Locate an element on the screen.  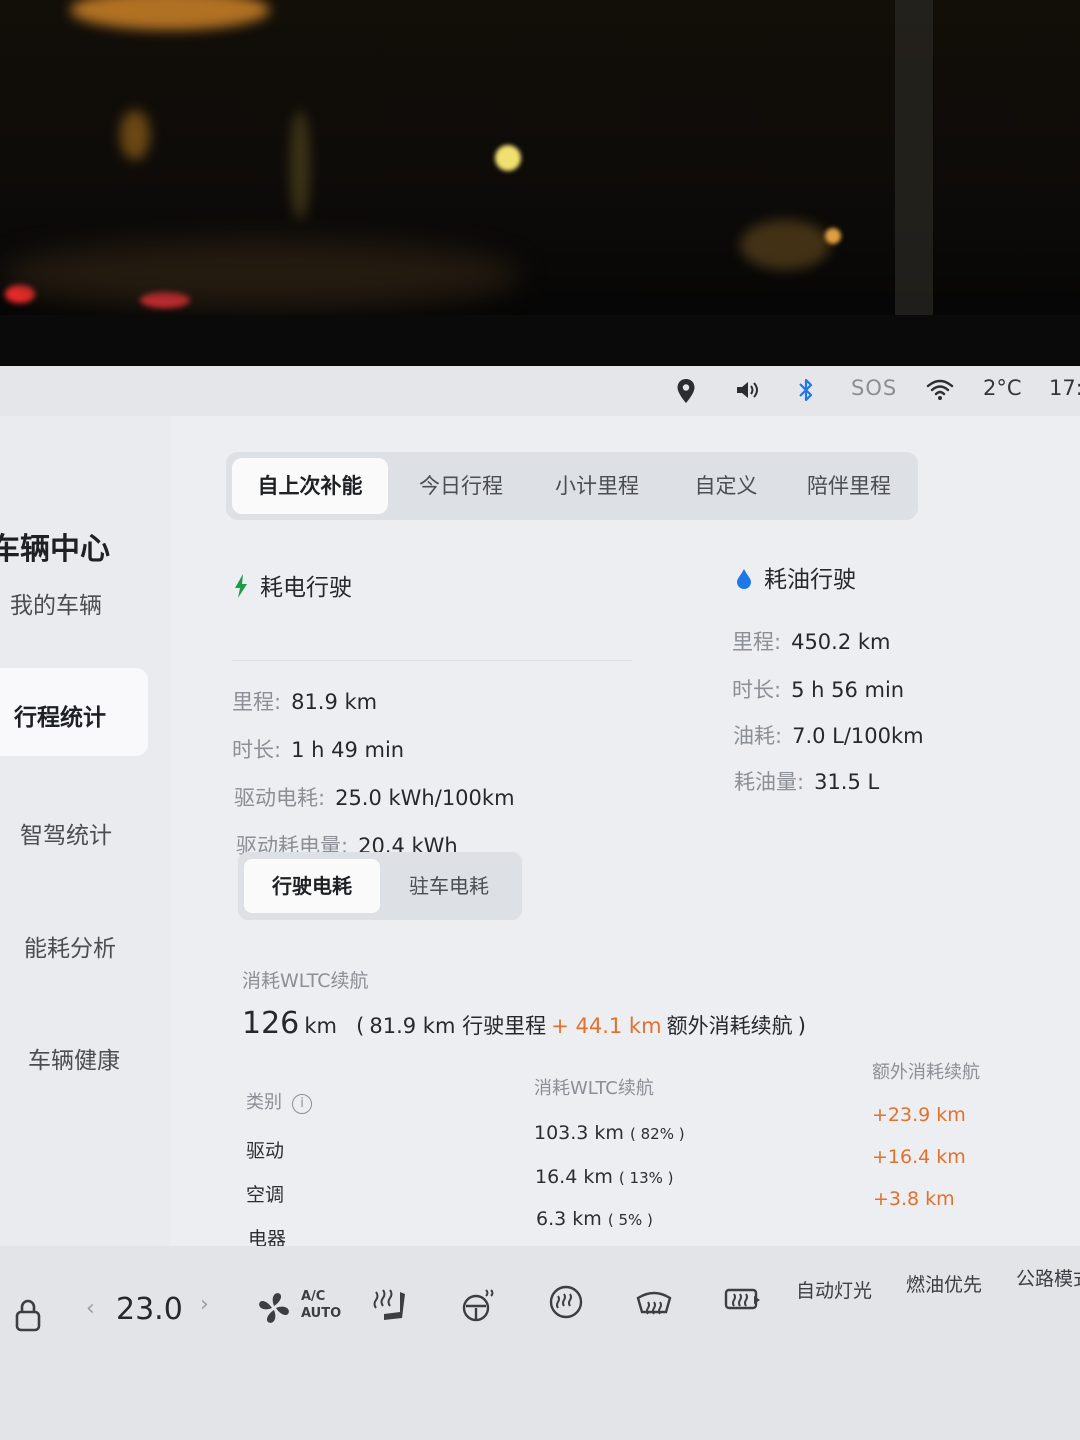
climate-control-bar: ‹ 23.0 › A/C AUTO 自动灯光 燃油优先 公路模式 is located at coordinates (540, 1343).